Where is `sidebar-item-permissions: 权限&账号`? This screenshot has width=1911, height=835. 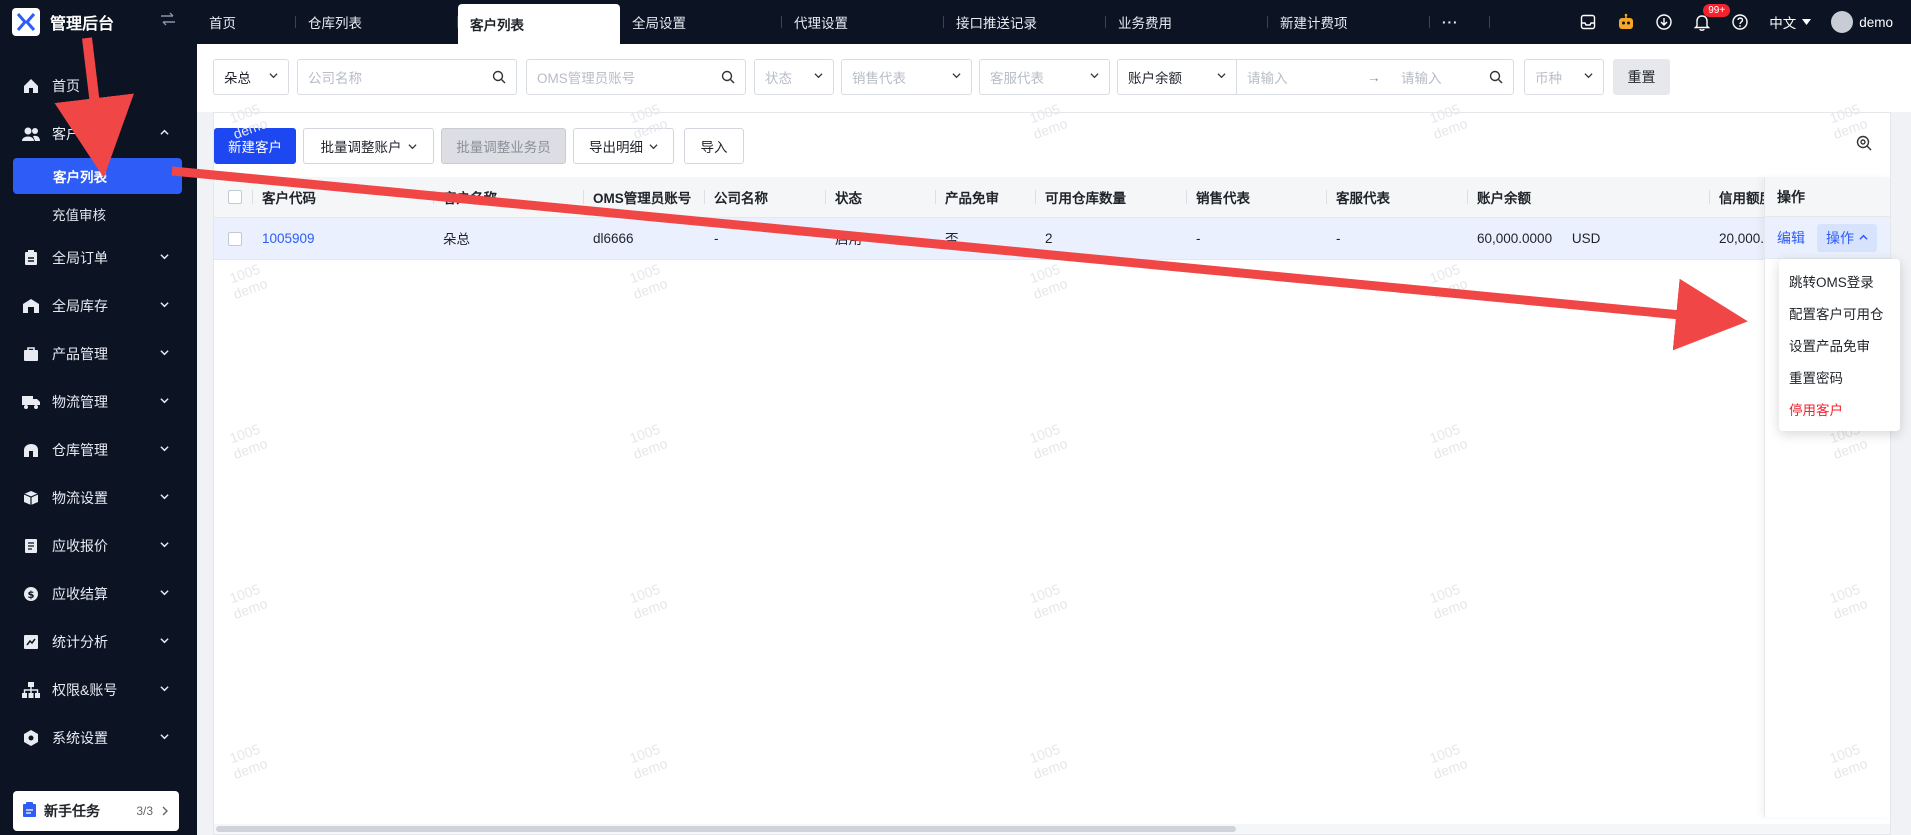 sidebar-item-permissions: 权限&账号 is located at coordinates (98, 690).